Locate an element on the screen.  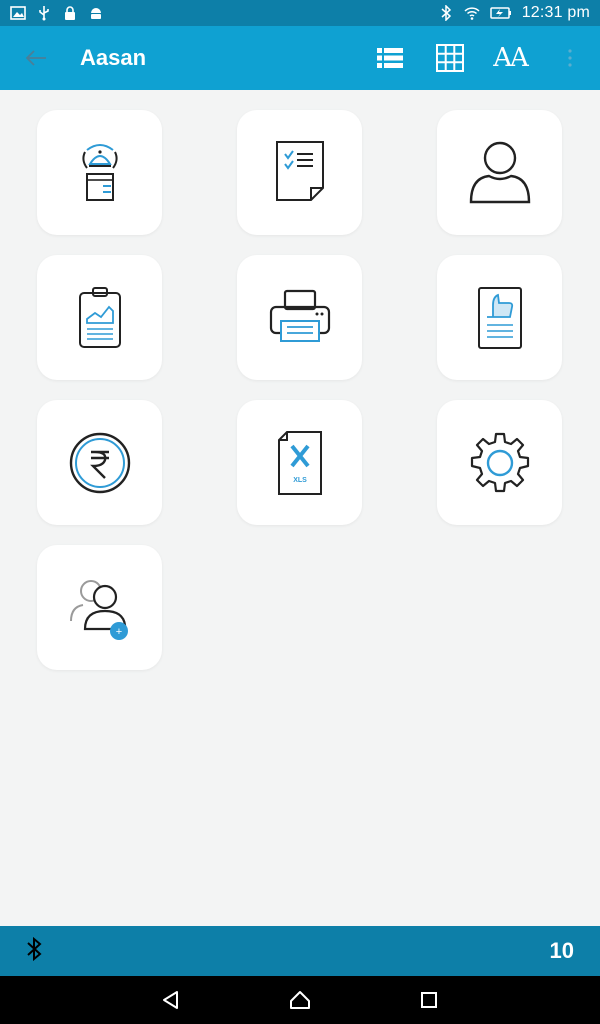
bottom-bar: 10 is located at coordinates (300, 951).